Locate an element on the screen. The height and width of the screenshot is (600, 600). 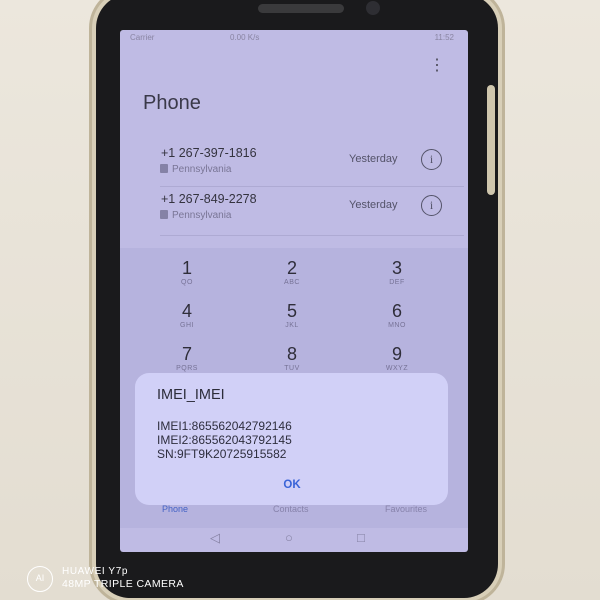
front-camera is located at coordinates (373, 8).